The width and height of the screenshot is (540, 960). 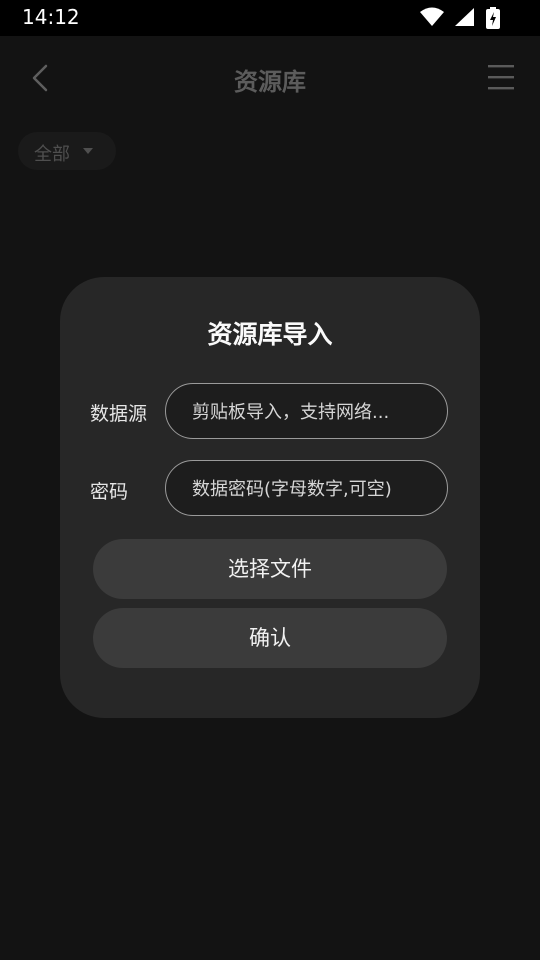 What do you see at coordinates (270, 334) in the screenshot?
I see `dialog-title: 资源库导入` at bounding box center [270, 334].